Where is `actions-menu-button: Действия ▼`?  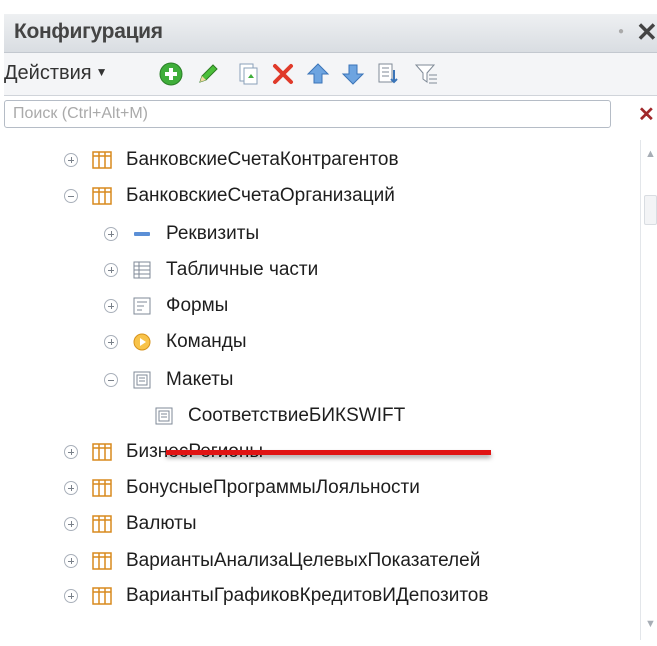
actions-menu-button: Действия ▼ is located at coordinates (56, 73).